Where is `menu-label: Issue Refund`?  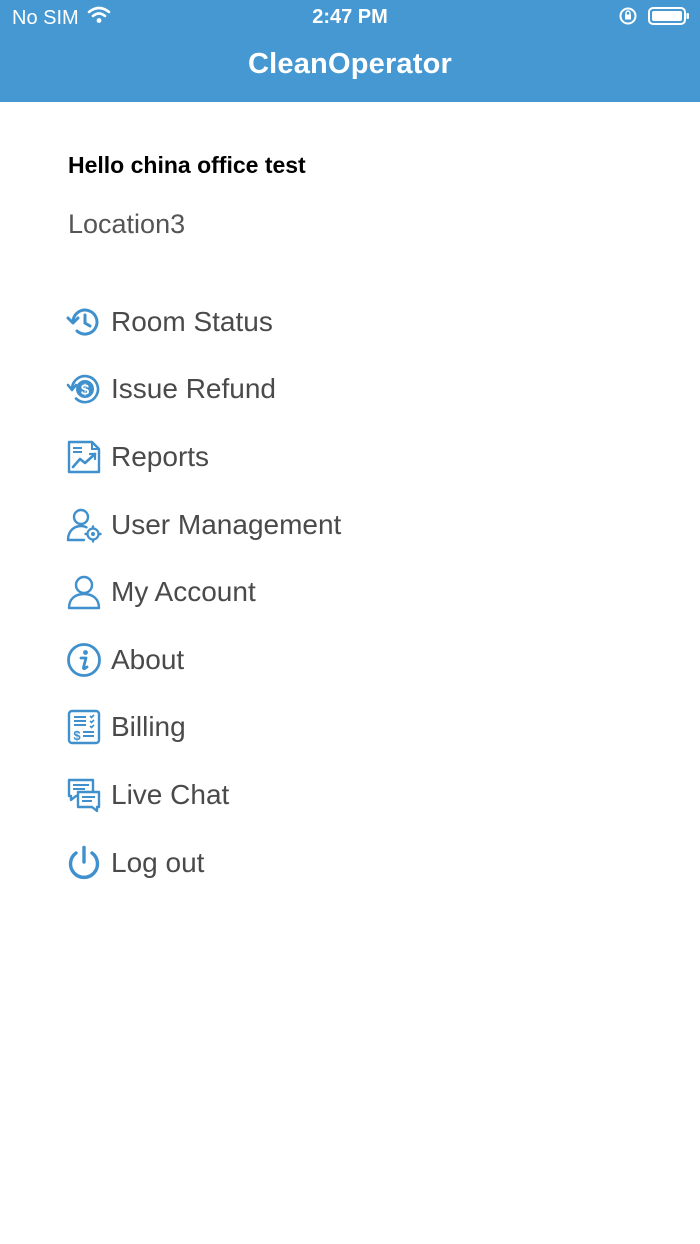 menu-label: Issue Refund is located at coordinates (193, 389).